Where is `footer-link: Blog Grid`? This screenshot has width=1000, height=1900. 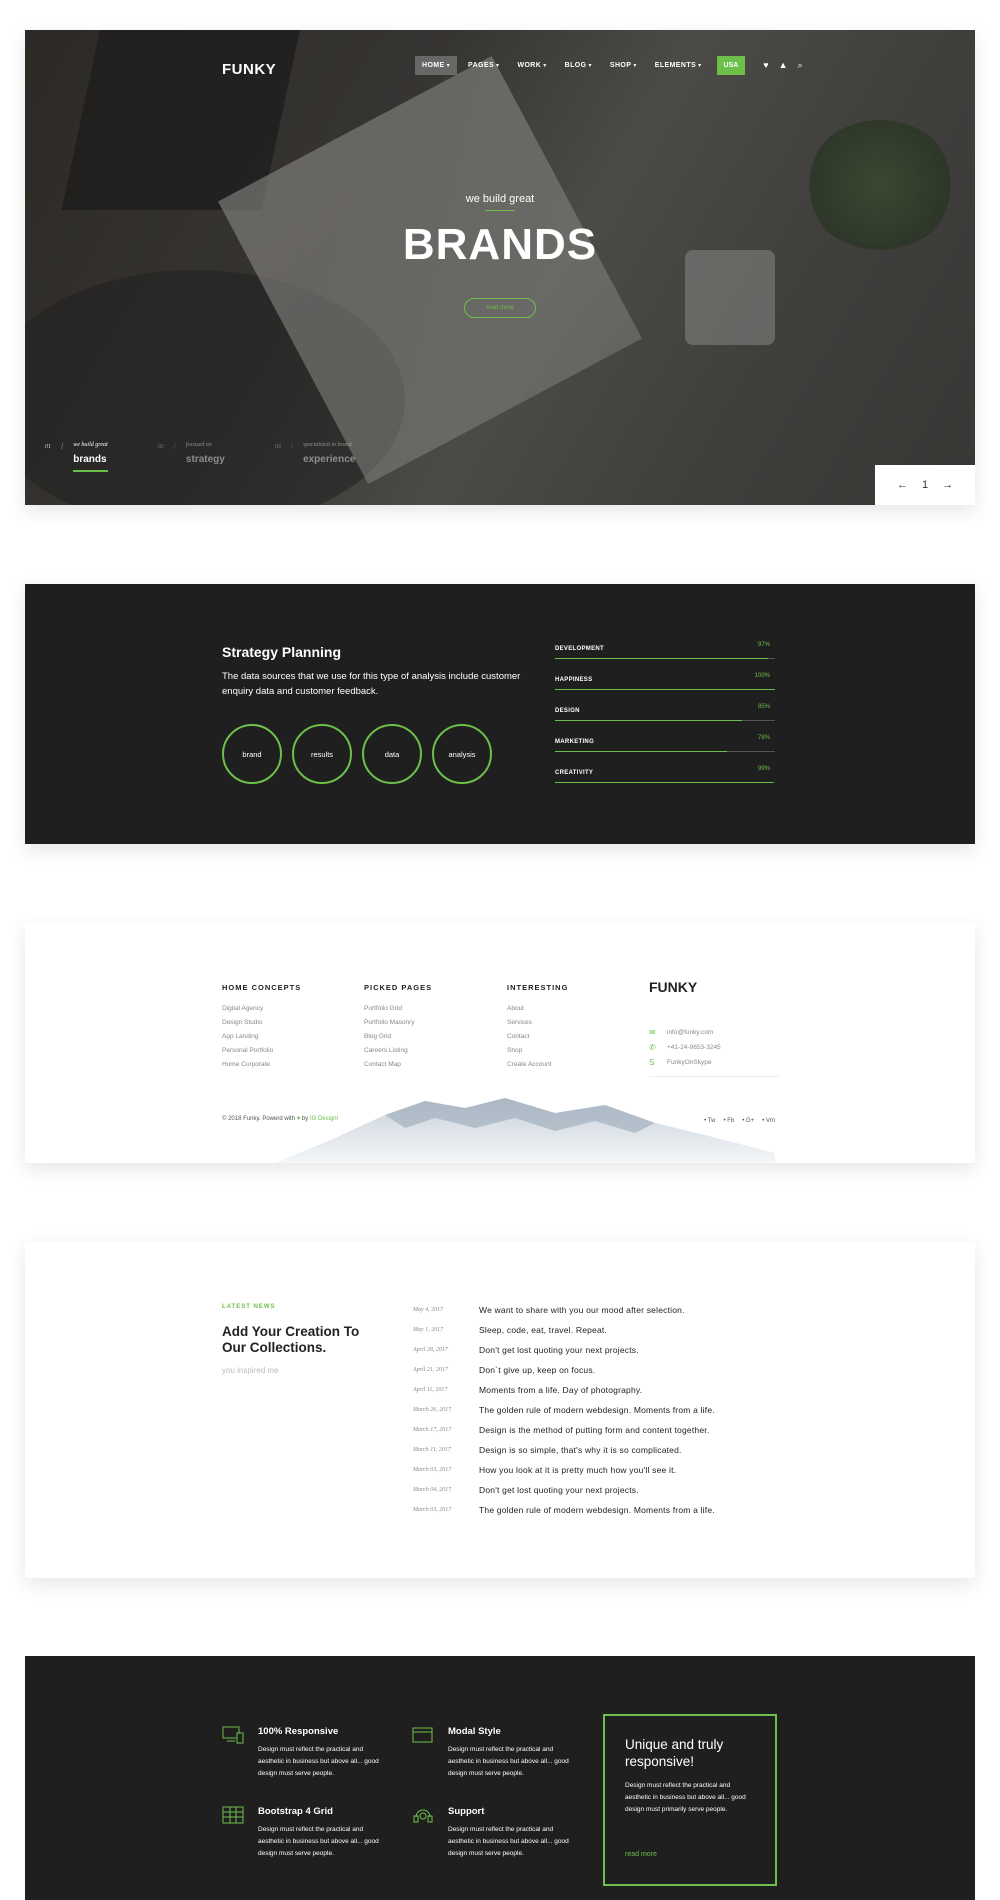
footer-link: Blog Grid is located at coordinates (398, 1037).